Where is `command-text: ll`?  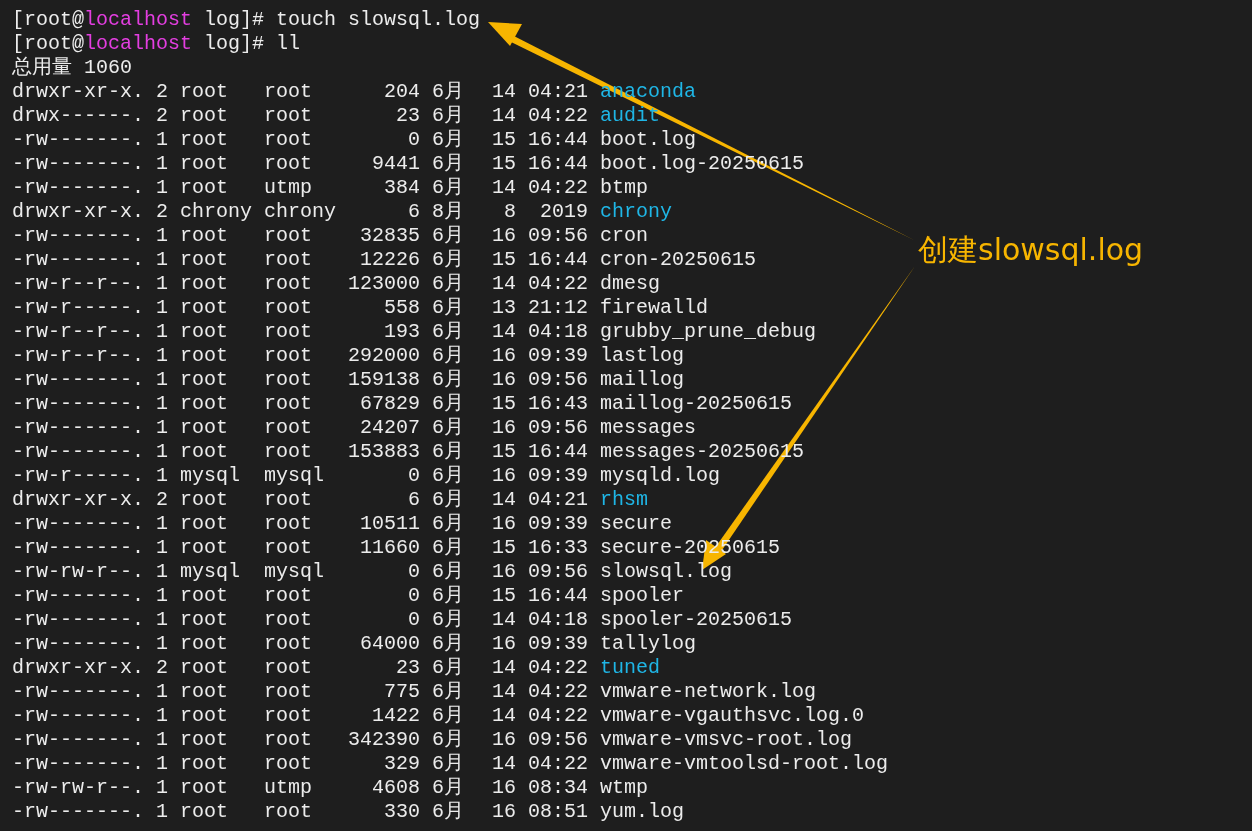
command-text: ll is located at coordinates (288, 44).